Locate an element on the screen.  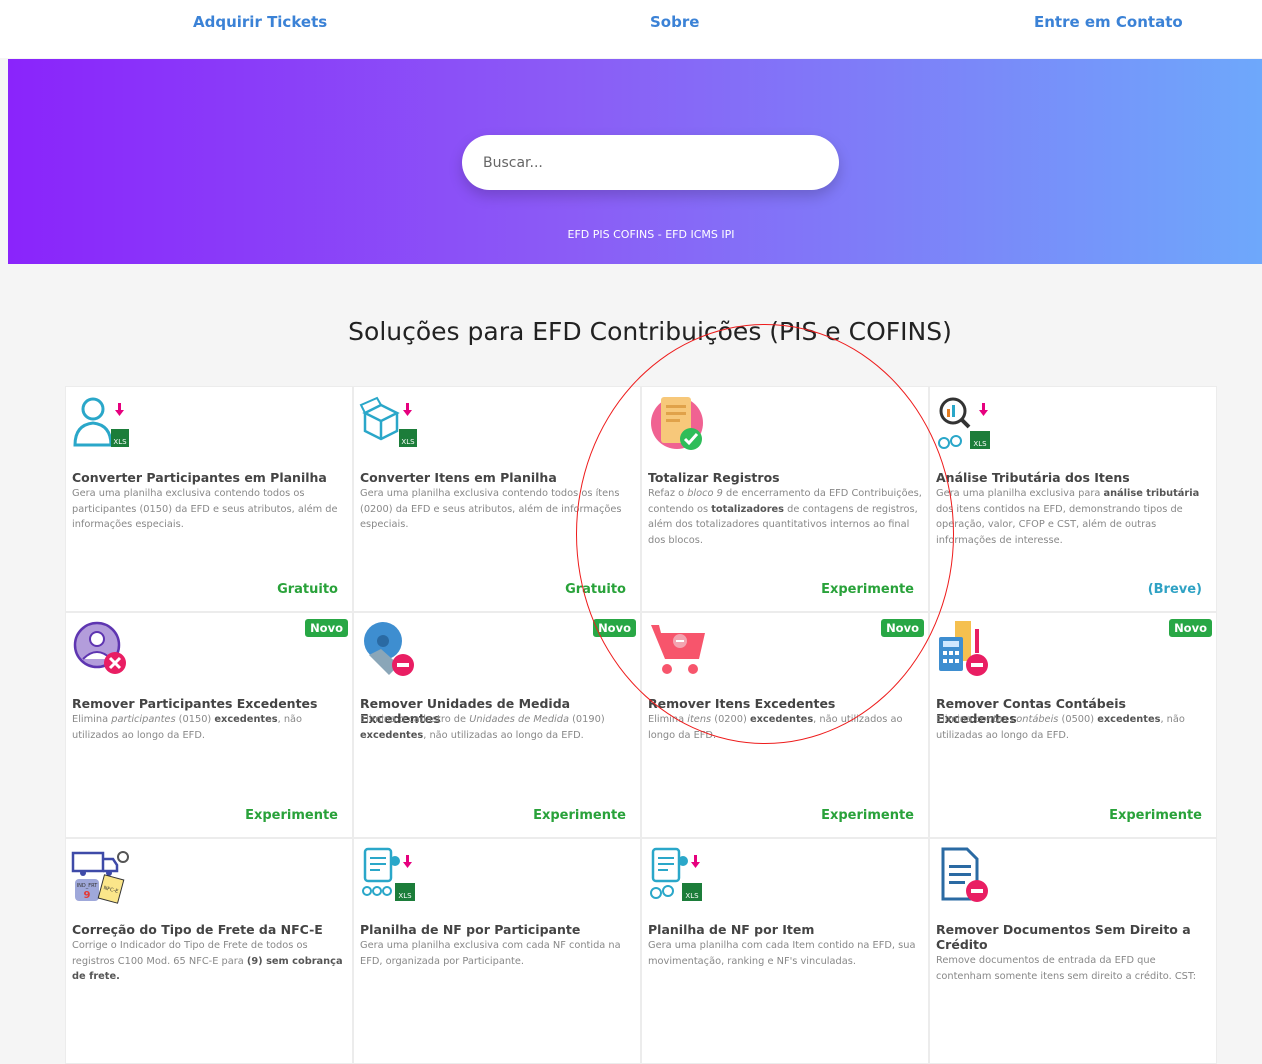
card-title: Planilha de NF por Item is located at coordinates (731, 929).